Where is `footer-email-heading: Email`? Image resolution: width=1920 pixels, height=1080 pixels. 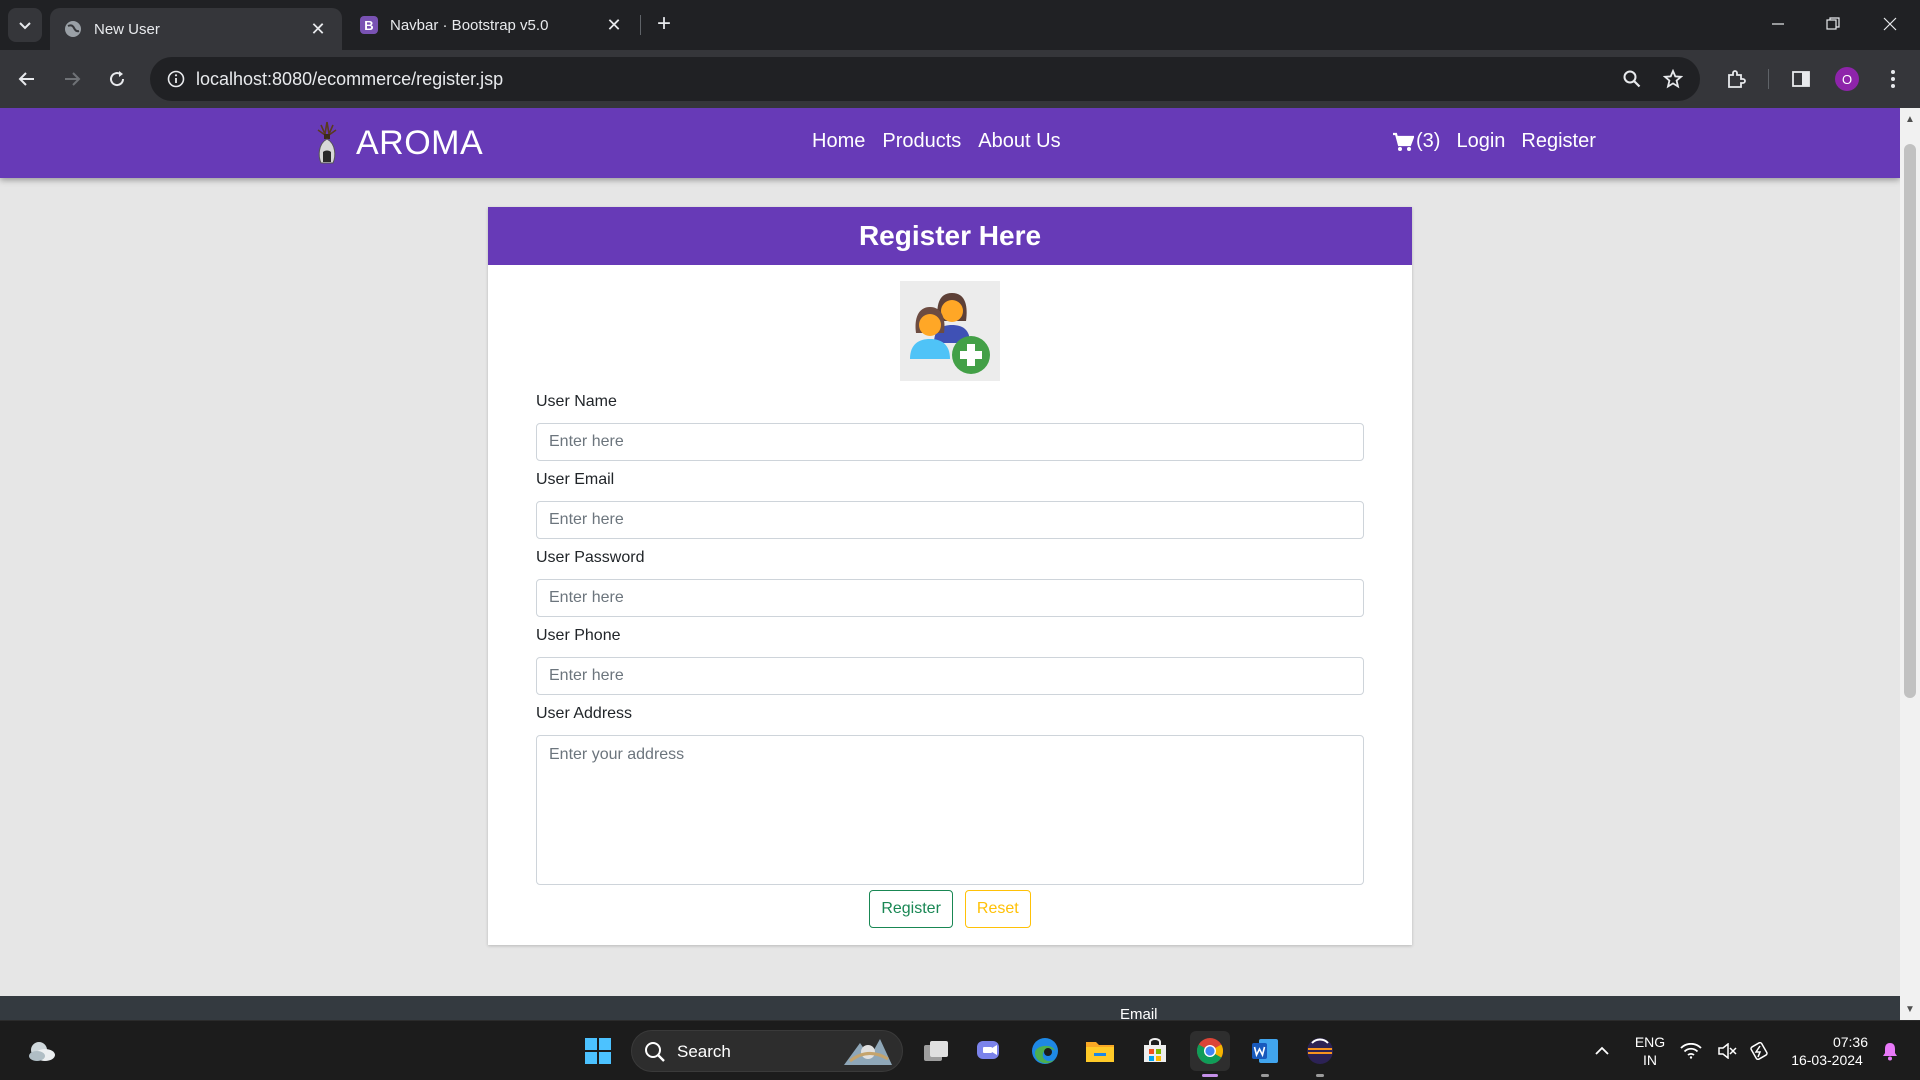 footer-email-heading: Email is located at coordinates (1139, 1013).